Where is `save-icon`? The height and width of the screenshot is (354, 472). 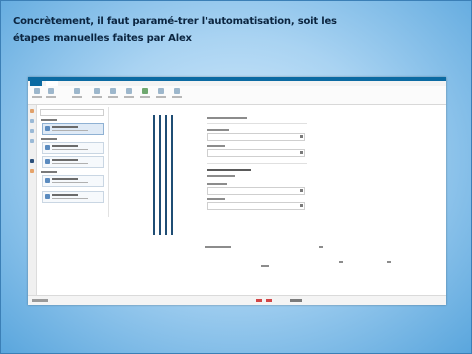
save-icon is located at coordinates (51, 91).